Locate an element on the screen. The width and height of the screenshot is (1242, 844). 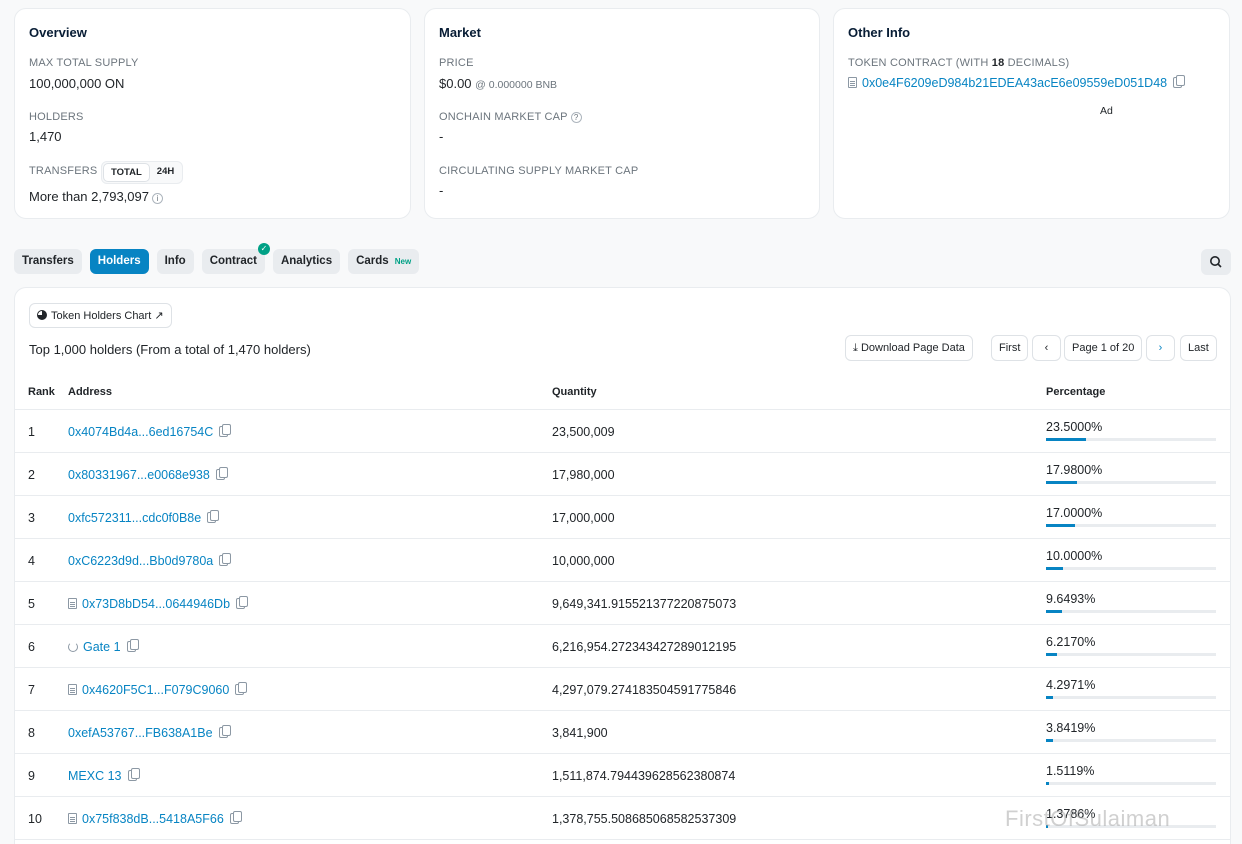
chevron-left-icon: ‹ is located at coordinates (1046, 348).